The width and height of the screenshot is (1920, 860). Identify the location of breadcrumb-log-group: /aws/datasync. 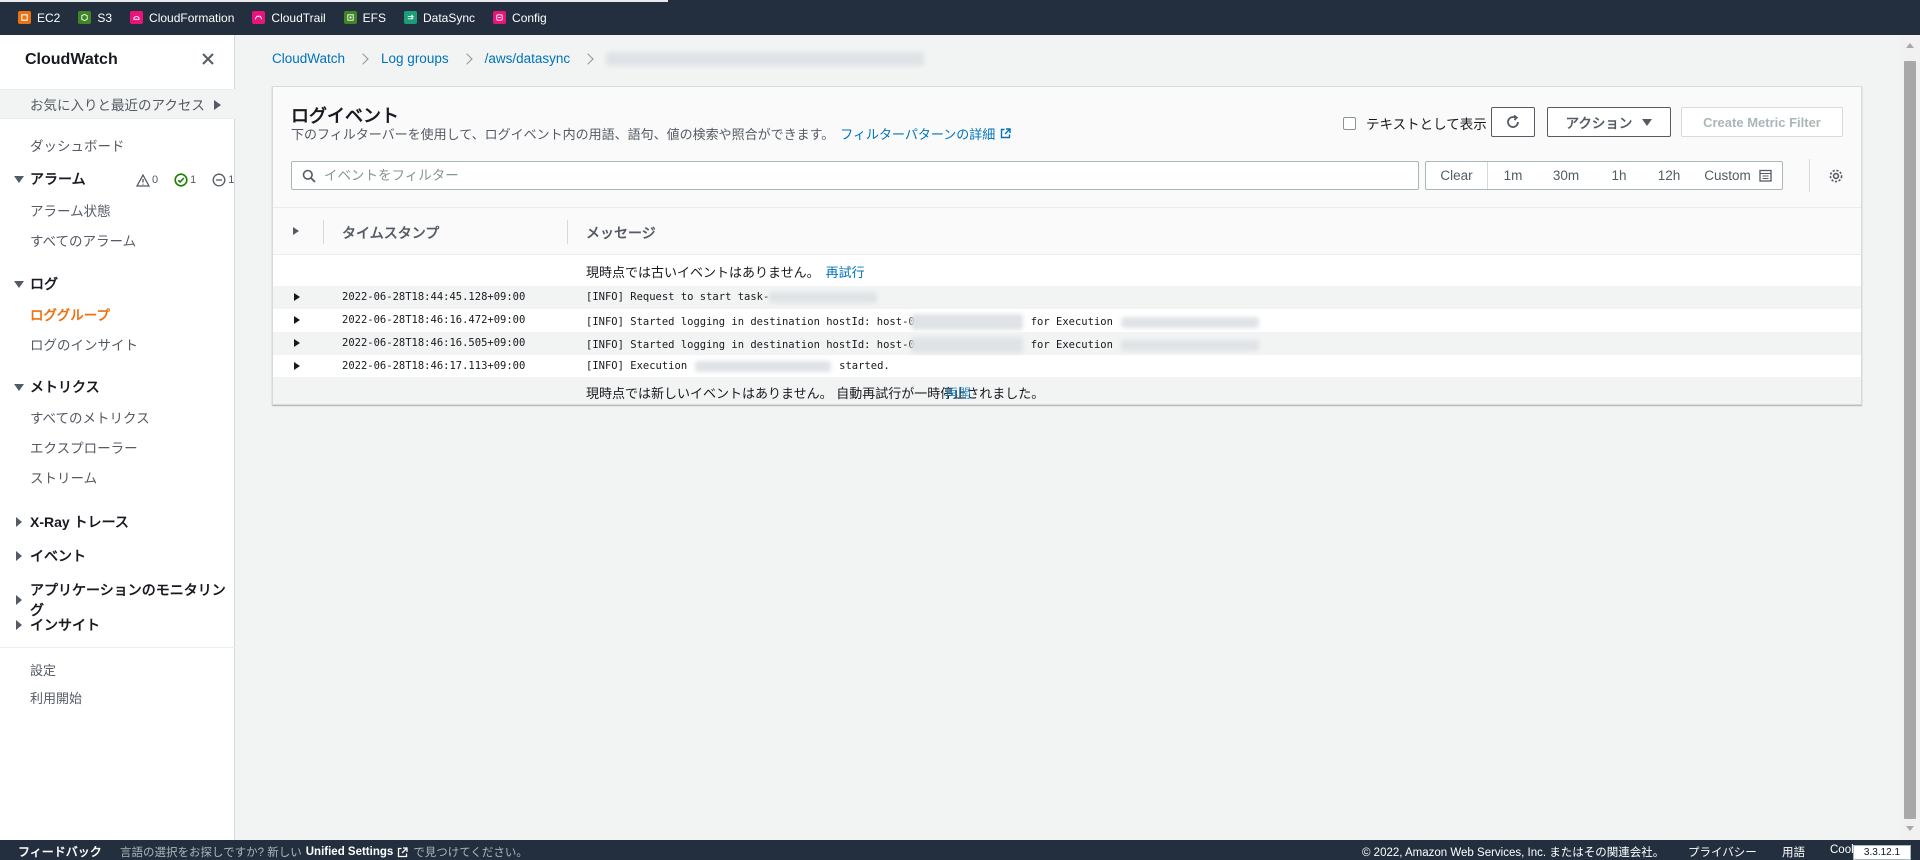
(528, 58).